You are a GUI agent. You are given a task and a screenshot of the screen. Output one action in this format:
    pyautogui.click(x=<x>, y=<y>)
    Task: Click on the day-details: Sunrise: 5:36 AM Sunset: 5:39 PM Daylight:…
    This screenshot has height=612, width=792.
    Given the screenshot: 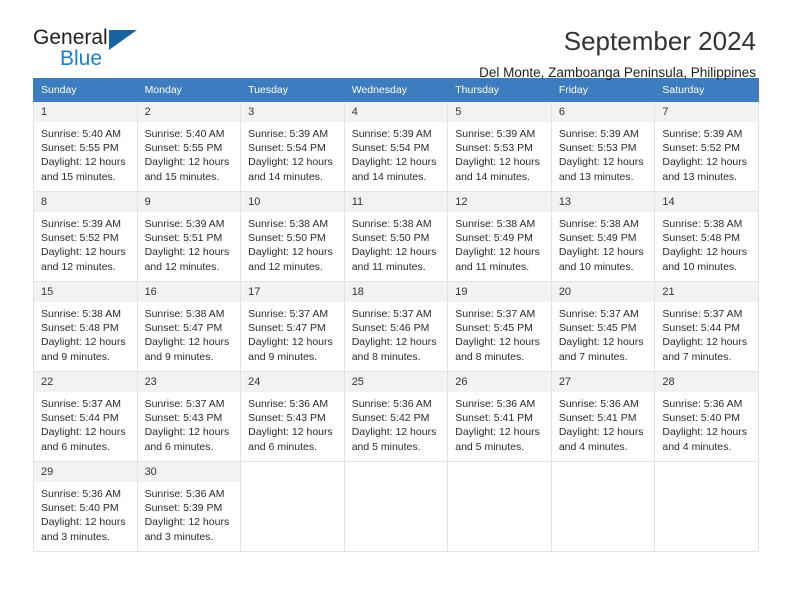 What is the action you would take?
    pyautogui.click(x=189, y=513)
    